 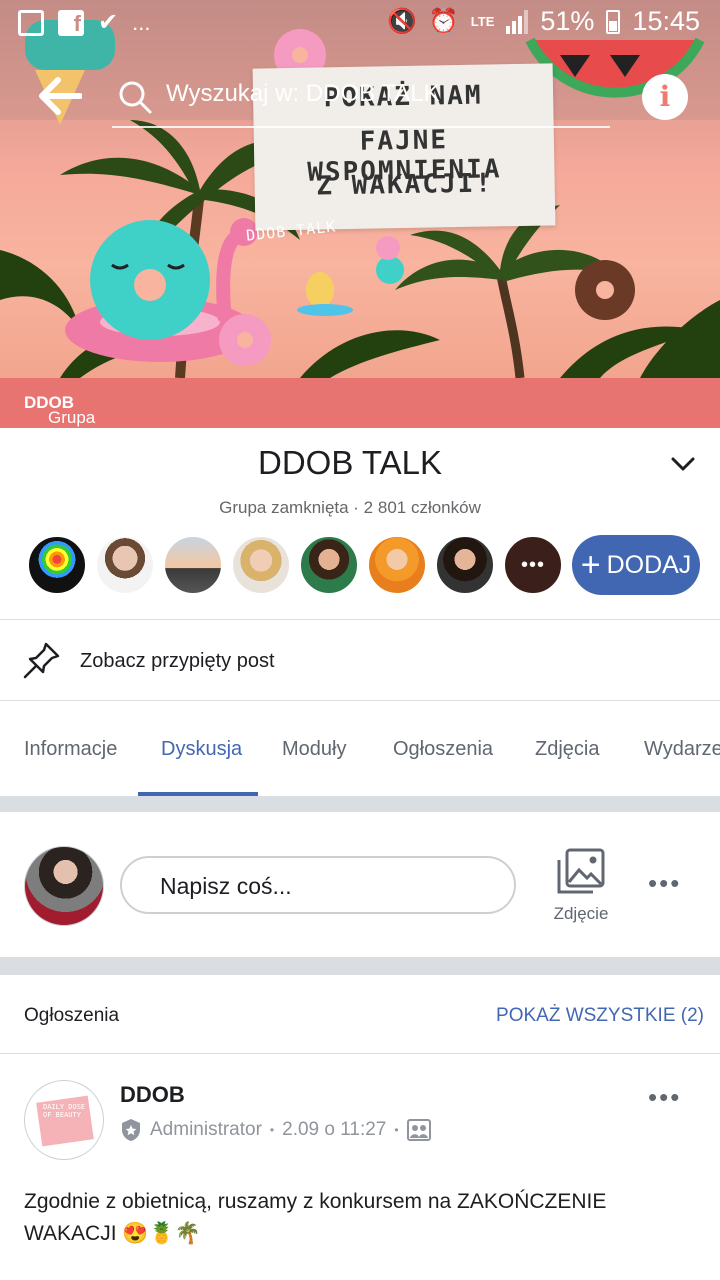 I want to click on composer-more-button: •••, so click(x=664, y=883).